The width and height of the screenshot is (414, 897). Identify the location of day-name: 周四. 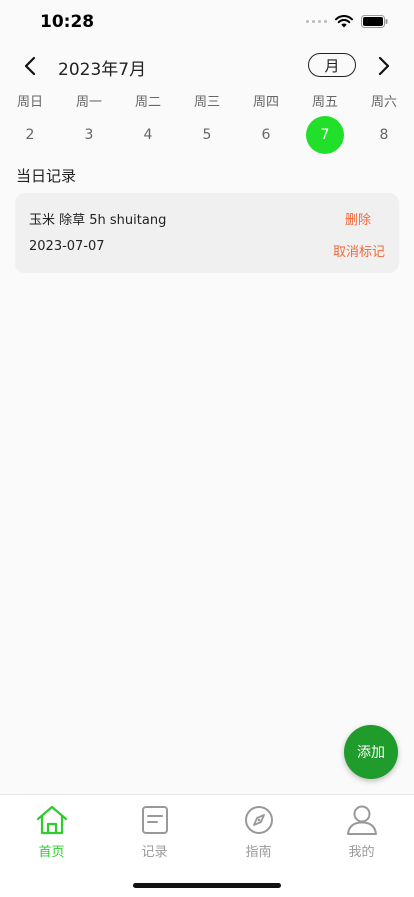
(265, 102).